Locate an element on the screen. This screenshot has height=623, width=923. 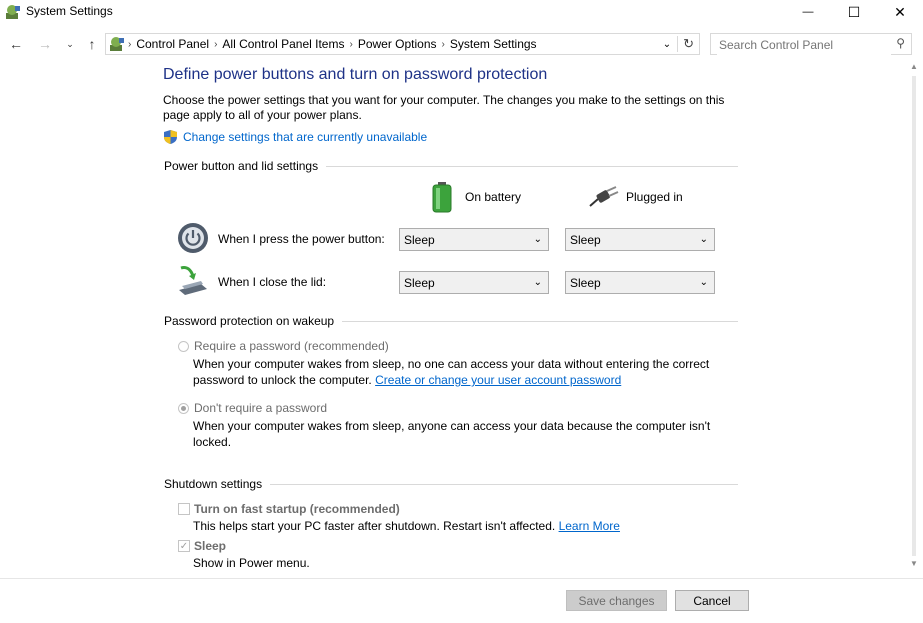
power-button-row-label: When I press the power button: is located at coordinates (301, 239).